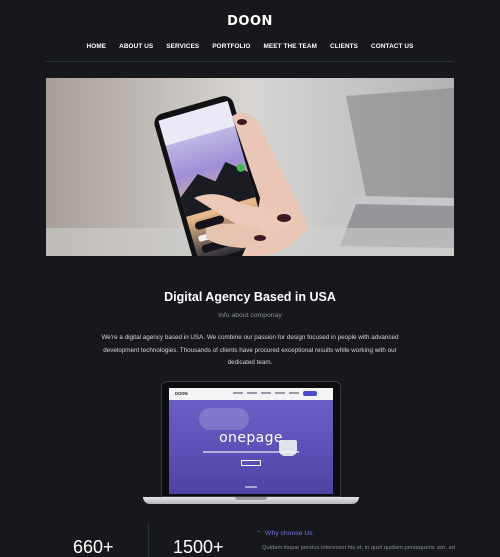 This screenshot has height=557, width=500. Describe the element at coordinates (250, 315) in the screenshot. I see `page-subtitle: Info about componay` at that location.